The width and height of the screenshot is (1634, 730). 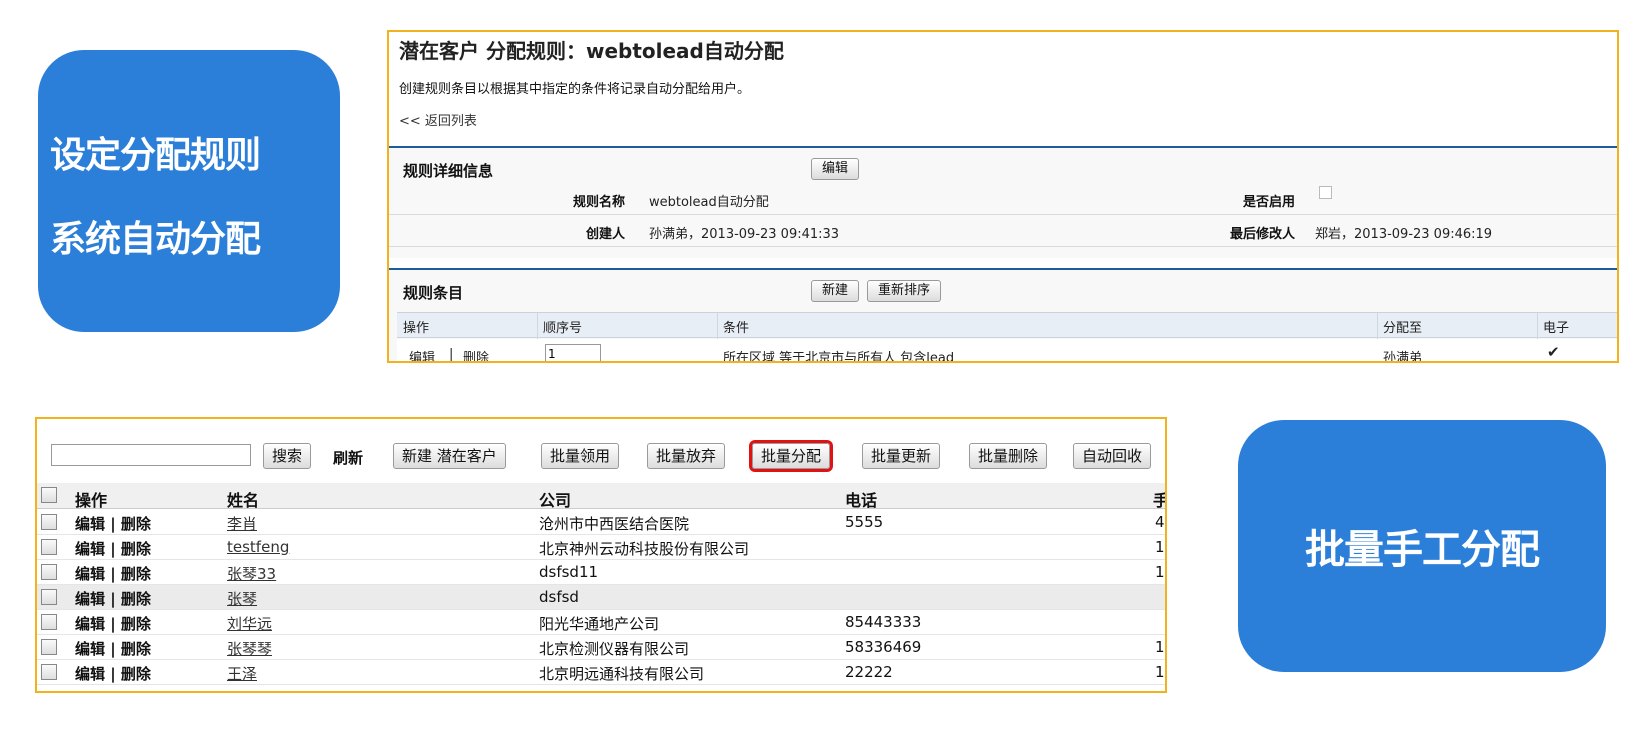 What do you see at coordinates (1159, 499) in the screenshot?
I see `column-header-mobile: 手` at bounding box center [1159, 499].